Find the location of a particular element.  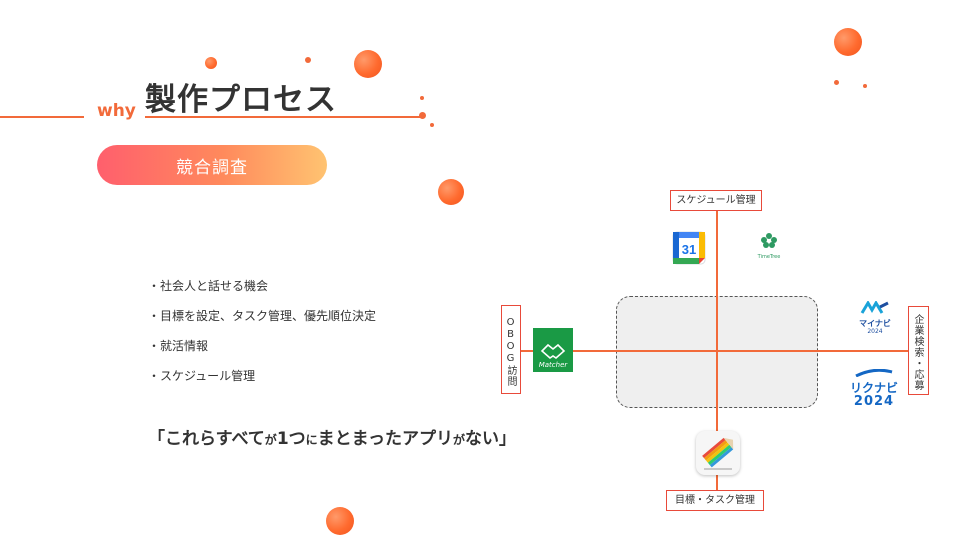

matcher-name: Matcher is located at coordinates (553, 365).